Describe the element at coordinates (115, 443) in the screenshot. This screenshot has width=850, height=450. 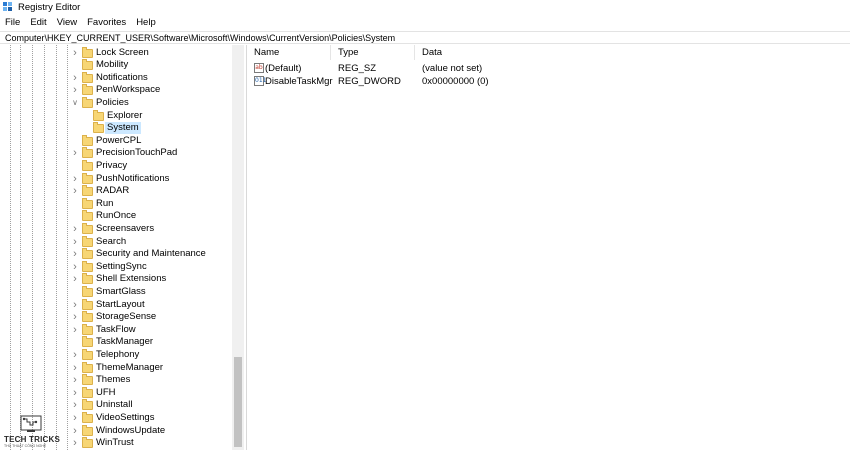
I see `tree-item-label: WinTrust` at that location.